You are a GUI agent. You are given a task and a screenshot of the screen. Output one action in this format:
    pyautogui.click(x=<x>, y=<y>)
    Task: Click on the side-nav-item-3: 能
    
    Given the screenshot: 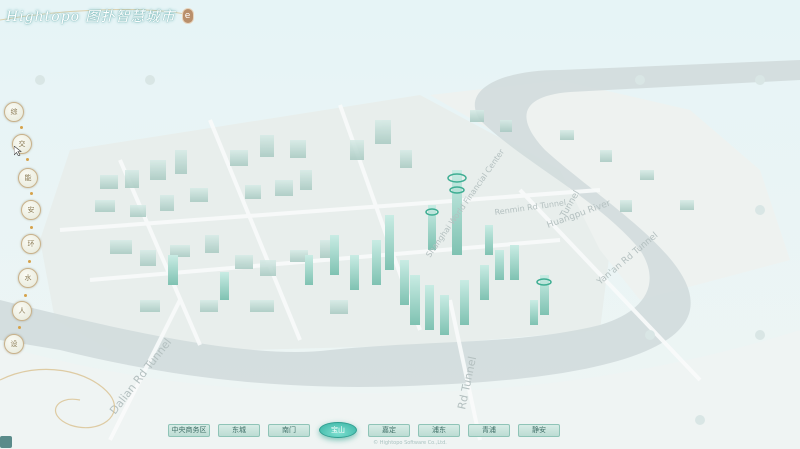 What is the action you would take?
    pyautogui.click(x=28, y=178)
    